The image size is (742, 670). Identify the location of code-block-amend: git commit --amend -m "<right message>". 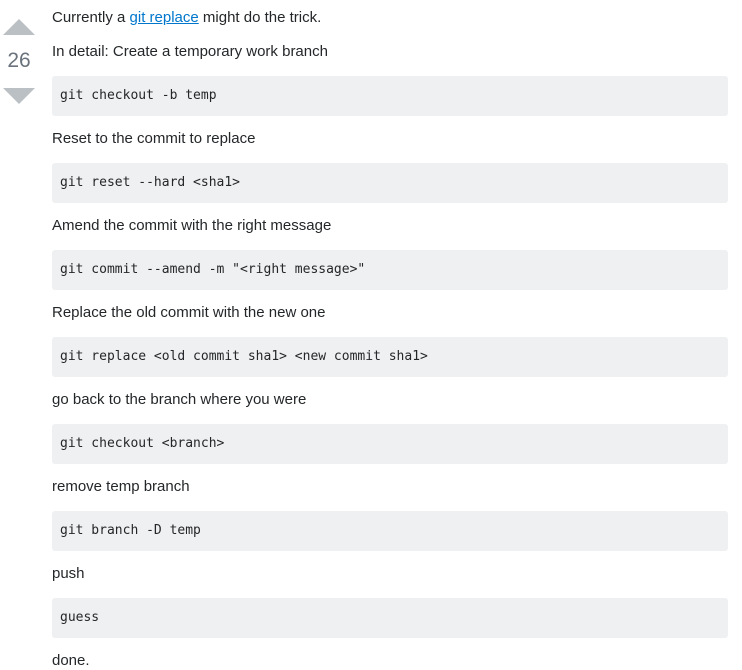
(390, 270).